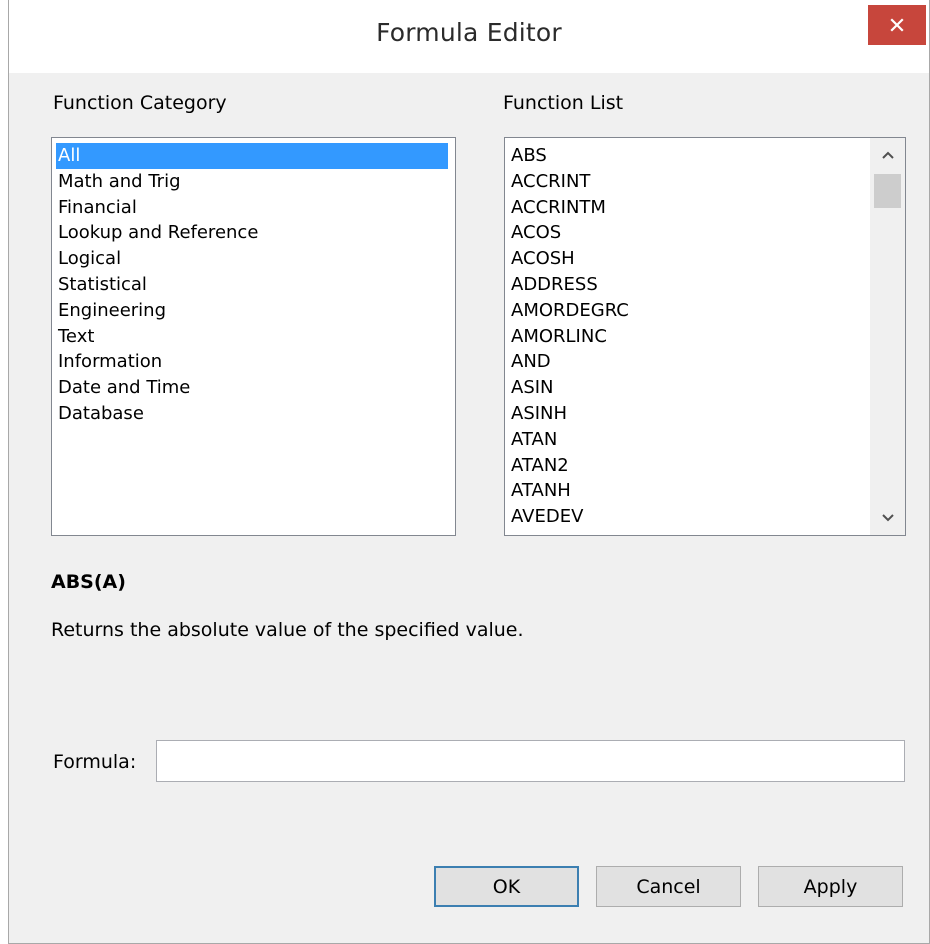 Image resolution: width=930 pixels, height=944 pixels. What do you see at coordinates (111, 311) in the screenshot?
I see `category-list-item: Engineering` at bounding box center [111, 311].